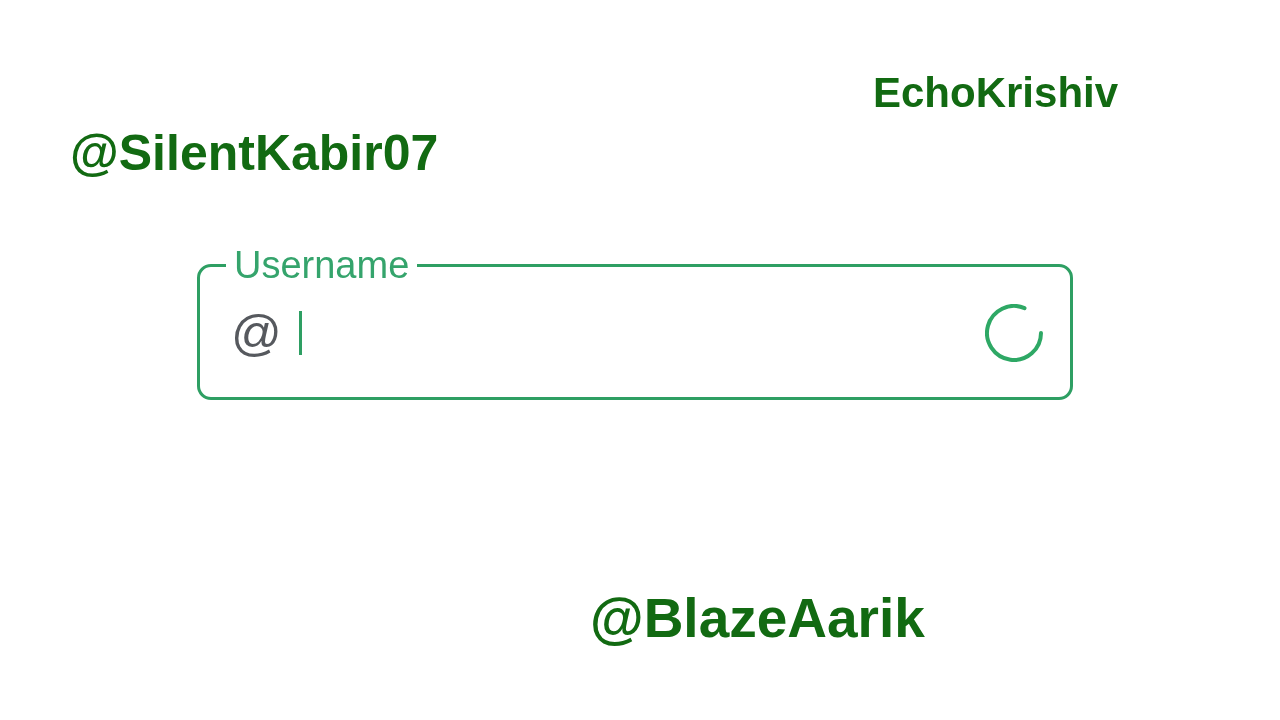 The width and height of the screenshot is (1280, 720). Describe the element at coordinates (757, 618) in the screenshot. I see `username-text: @BlazeAarik` at that location.